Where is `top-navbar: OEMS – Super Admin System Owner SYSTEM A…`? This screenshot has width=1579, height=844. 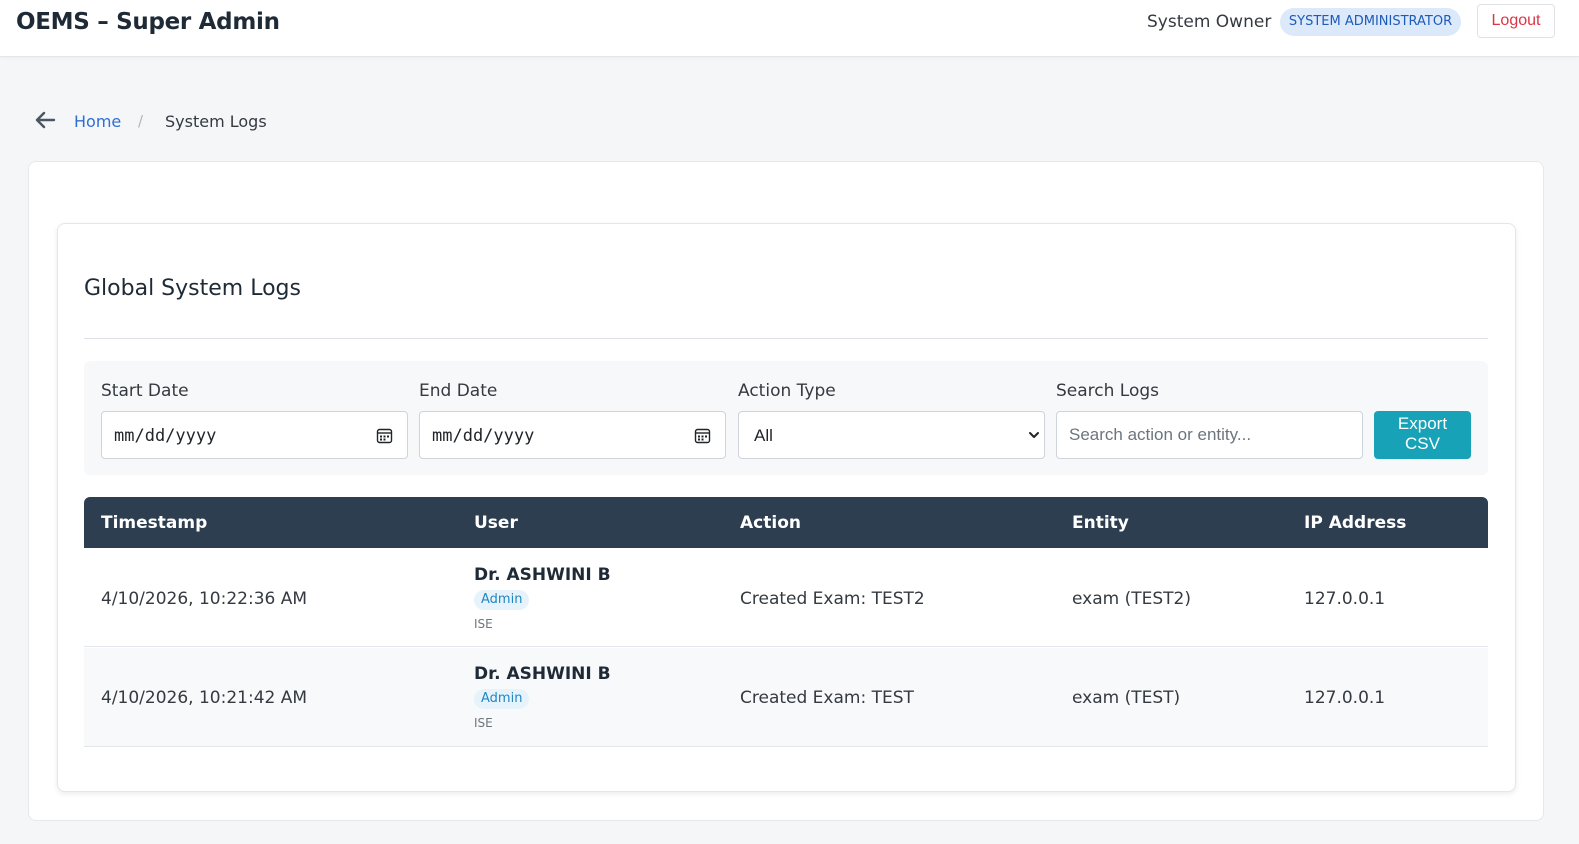
top-navbar: OEMS – Super Admin System Owner SYSTEM A… is located at coordinates (789, 28).